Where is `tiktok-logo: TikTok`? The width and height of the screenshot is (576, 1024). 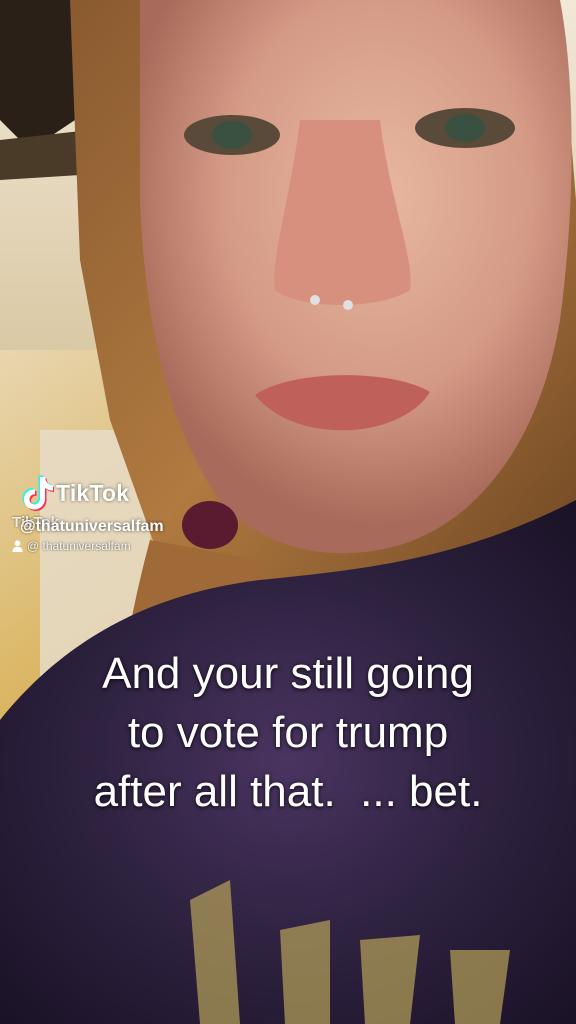 tiktok-logo: TikTok is located at coordinates (74, 493).